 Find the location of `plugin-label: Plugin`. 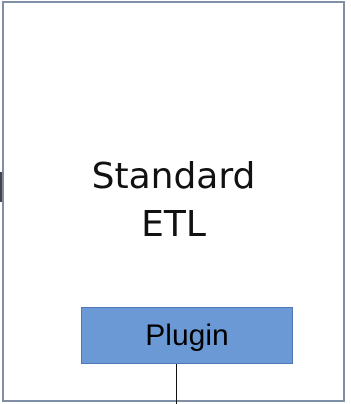

plugin-label: Plugin is located at coordinates (187, 335).